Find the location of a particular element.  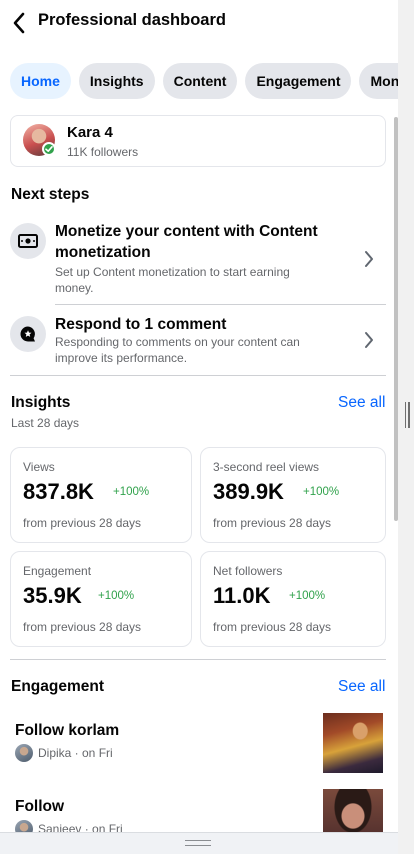

tab-engagement: Engagement is located at coordinates (298, 81).